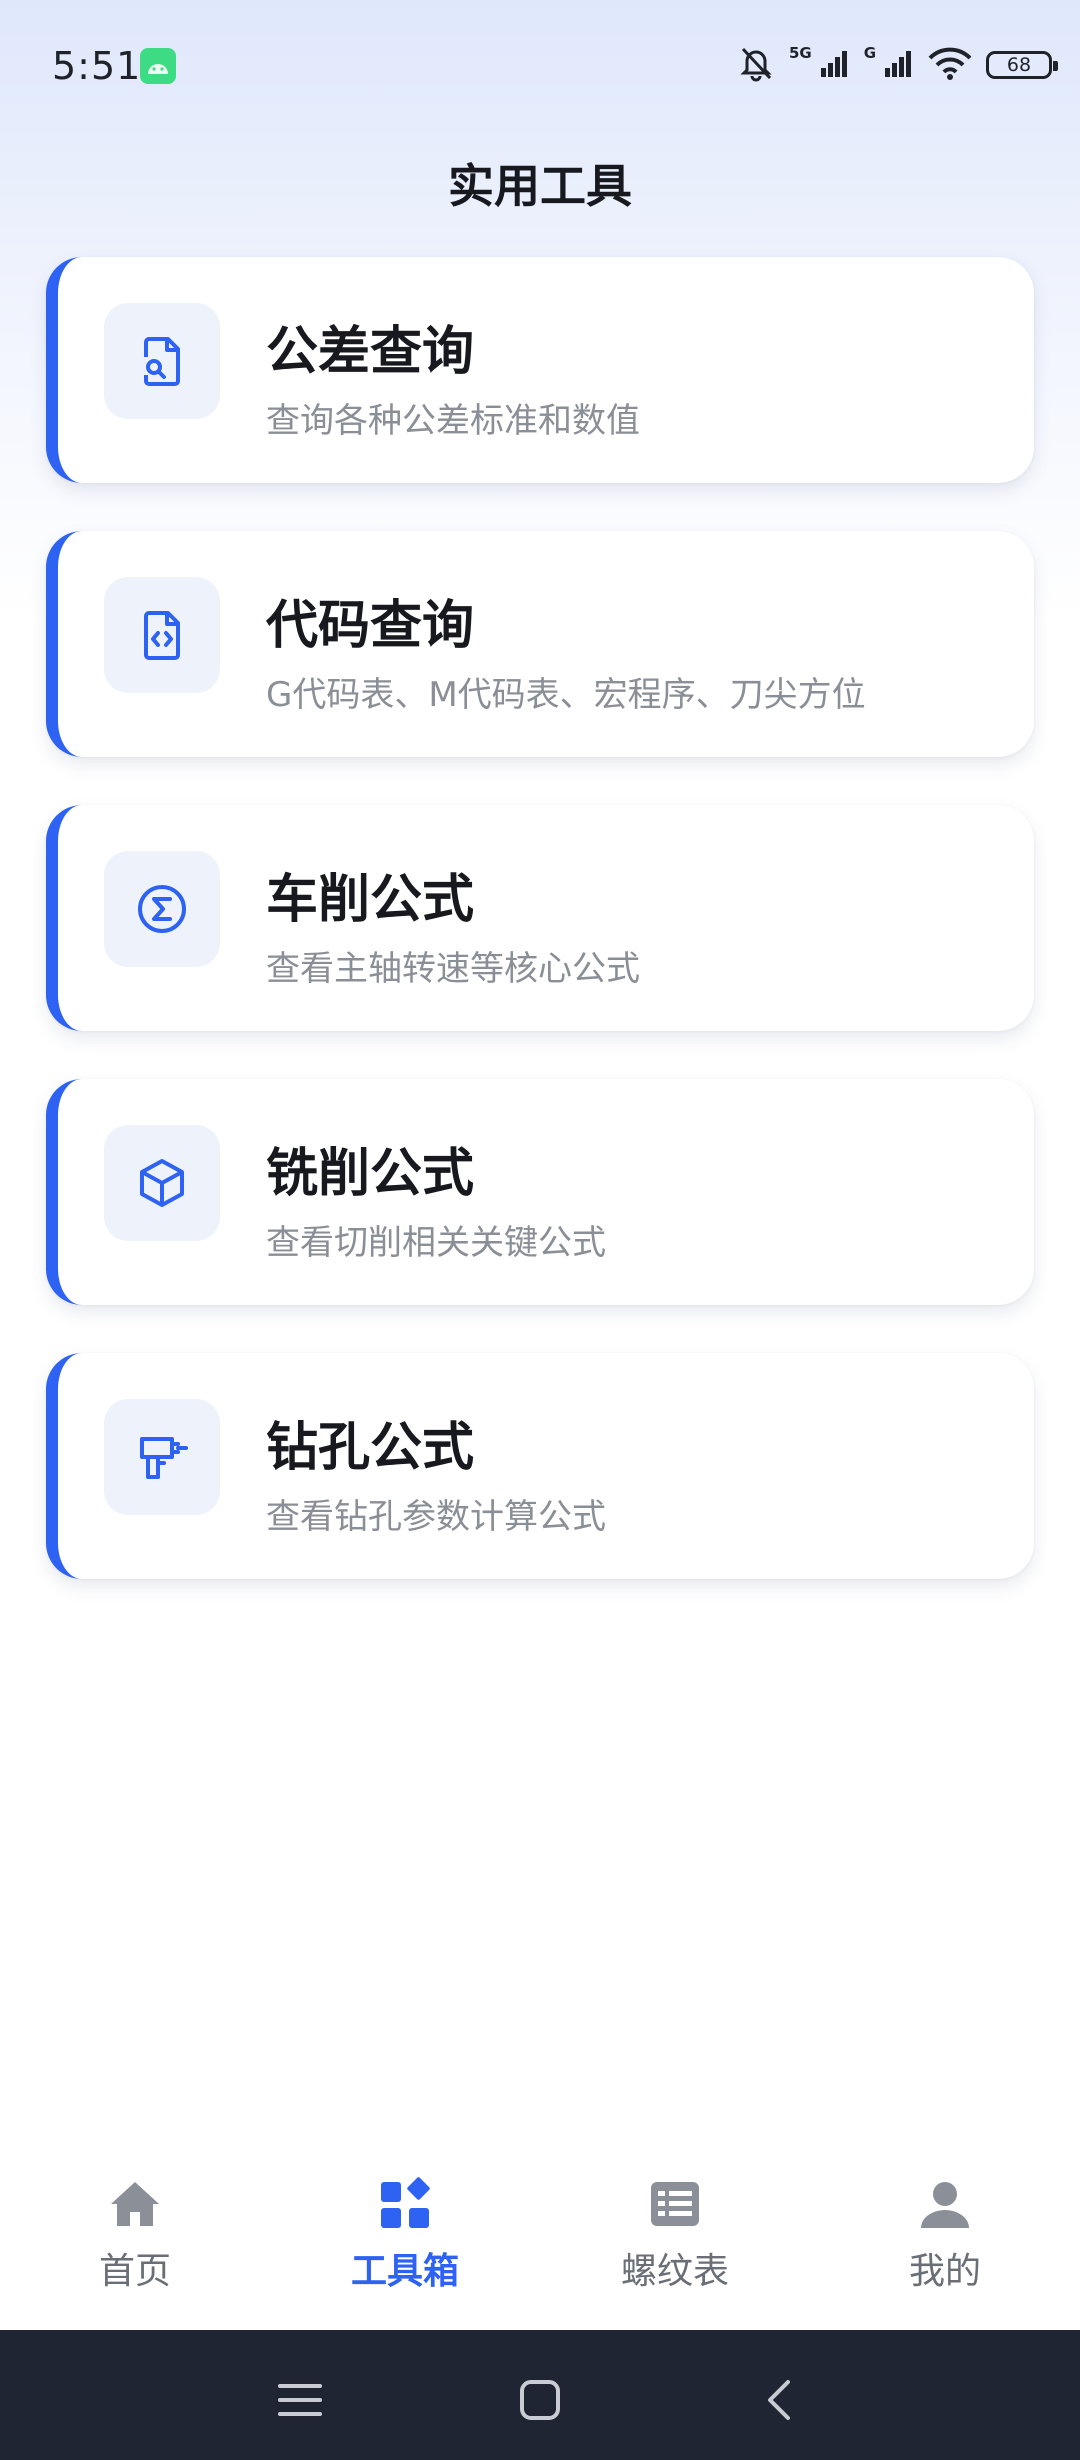 The height and width of the screenshot is (2460, 1080). What do you see at coordinates (756, 65) in the screenshot?
I see `mute-bell-icon` at bounding box center [756, 65].